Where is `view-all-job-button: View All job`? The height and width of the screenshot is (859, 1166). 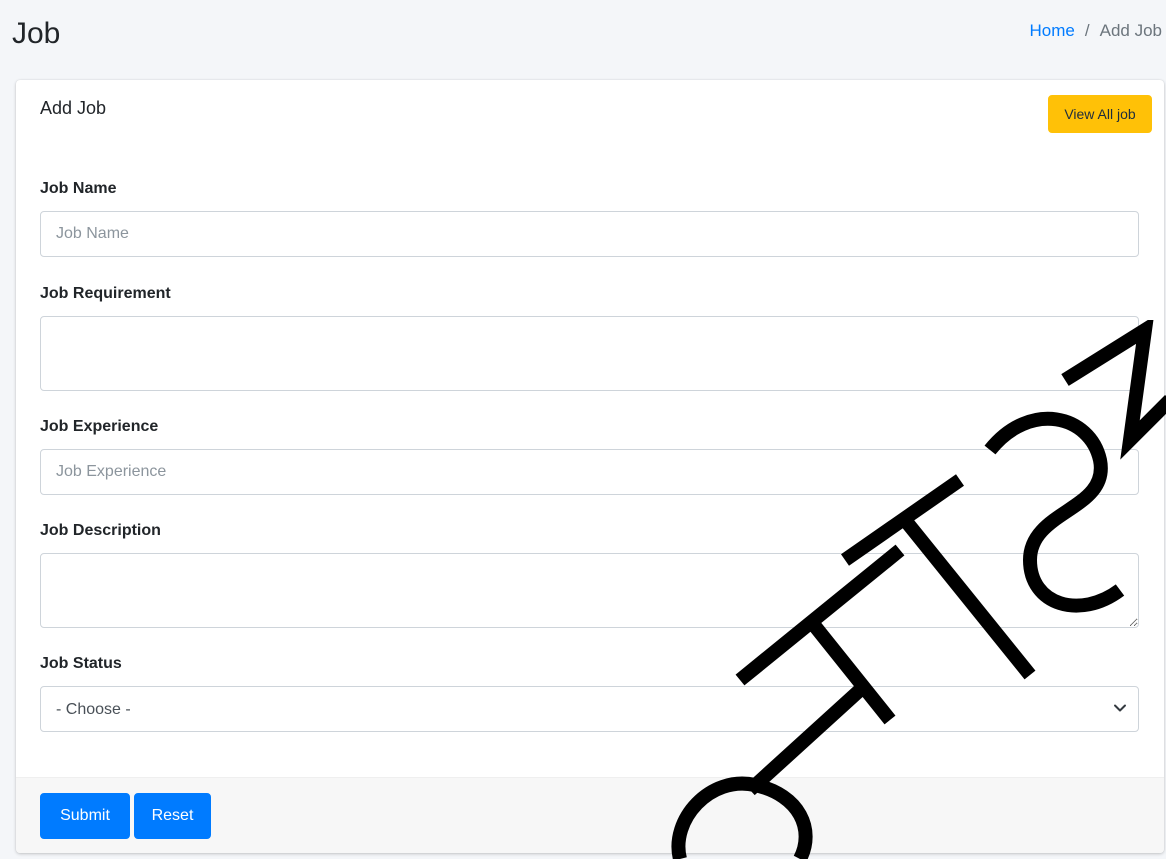
view-all-job-button: View All job is located at coordinates (1100, 114).